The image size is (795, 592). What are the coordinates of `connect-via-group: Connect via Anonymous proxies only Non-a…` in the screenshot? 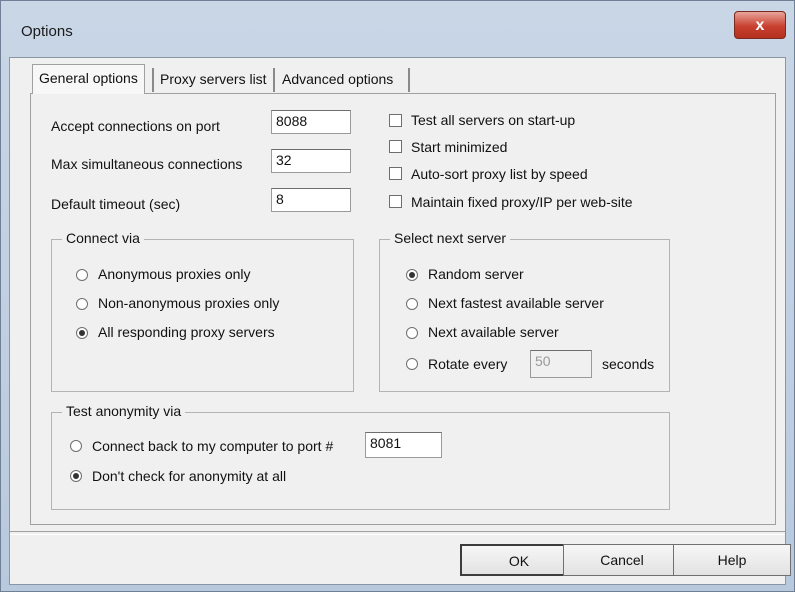 It's located at (202, 311).